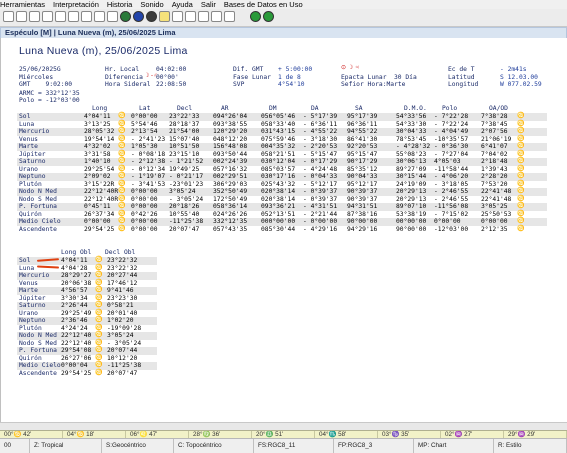 Image resolution: width=567 pixels, height=453 pixels. I want to click on table-cell: 55°08'23, so click(411, 154).